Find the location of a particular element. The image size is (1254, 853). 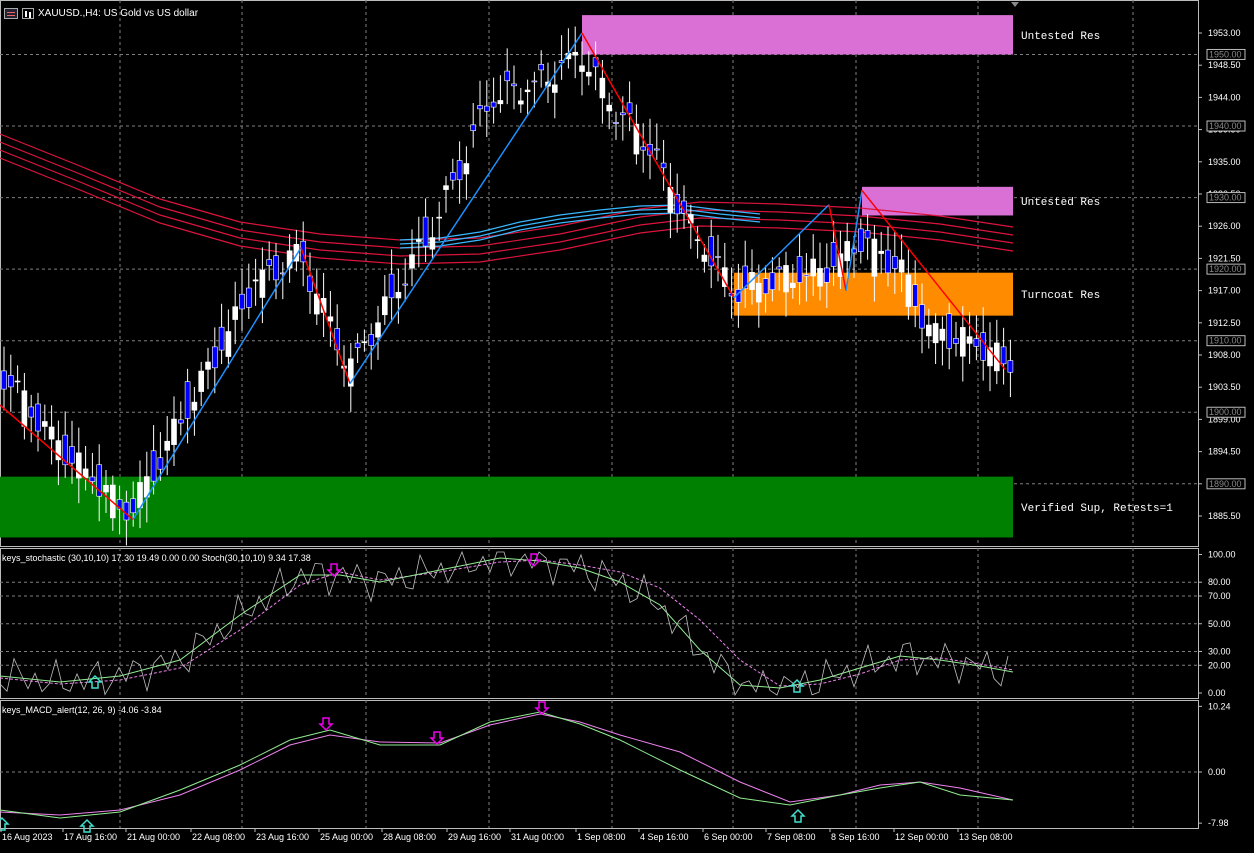

time-label: 17 Aug 16:00 is located at coordinates (90, 837).